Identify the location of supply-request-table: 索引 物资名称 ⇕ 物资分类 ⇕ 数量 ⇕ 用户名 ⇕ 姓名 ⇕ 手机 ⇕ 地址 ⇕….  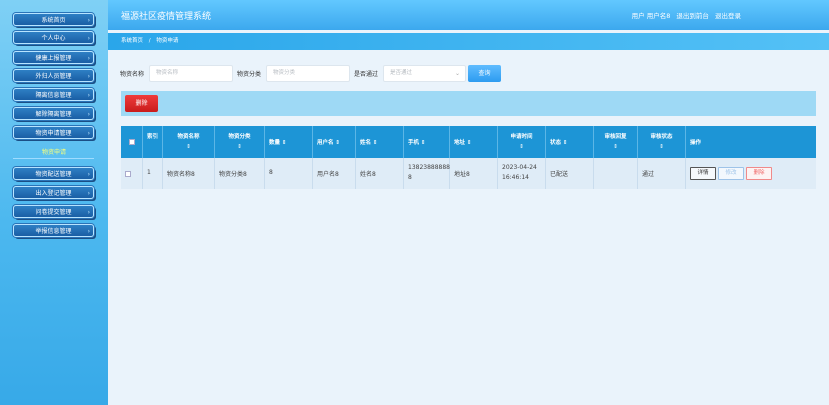
(468, 157).